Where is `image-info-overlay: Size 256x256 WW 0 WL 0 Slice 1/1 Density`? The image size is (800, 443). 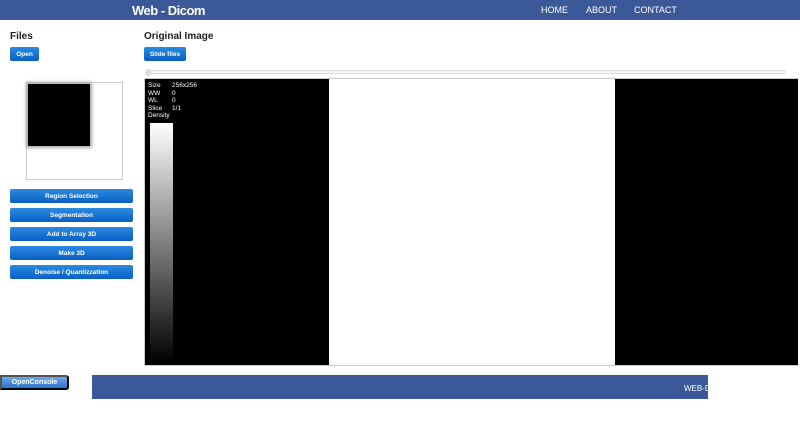
image-info-overlay: Size 256x256 WW 0 WL 0 Slice 1/1 Density is located at coordinates (172, 101).